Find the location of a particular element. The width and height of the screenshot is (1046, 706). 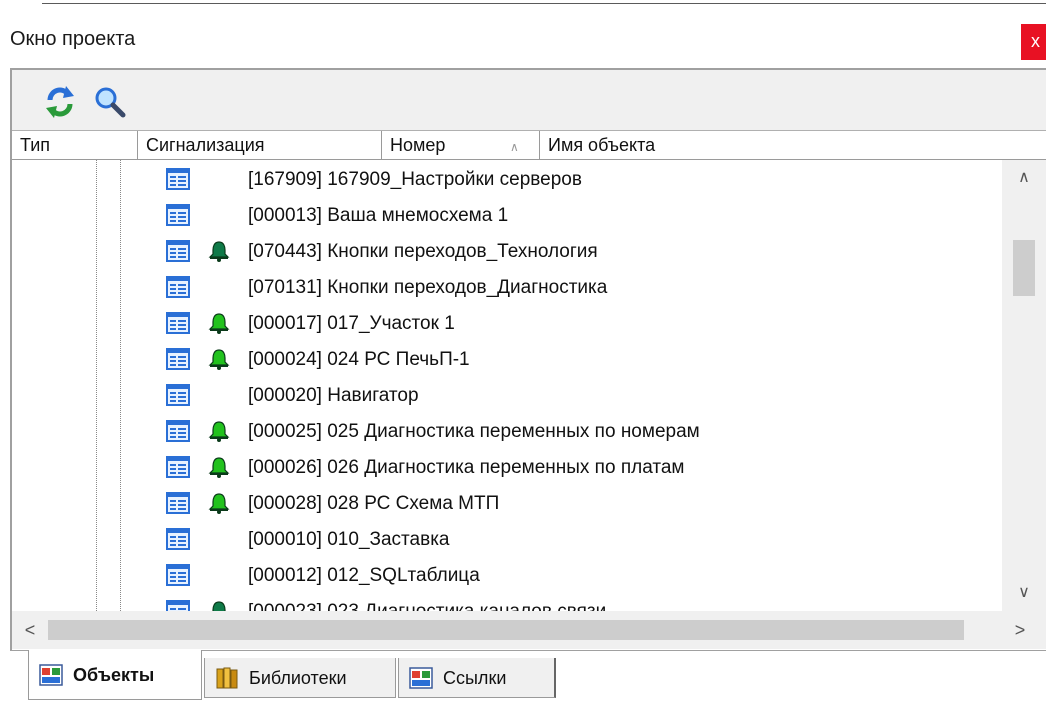

column-number-label: Номер is located at coordinates (418, 145).